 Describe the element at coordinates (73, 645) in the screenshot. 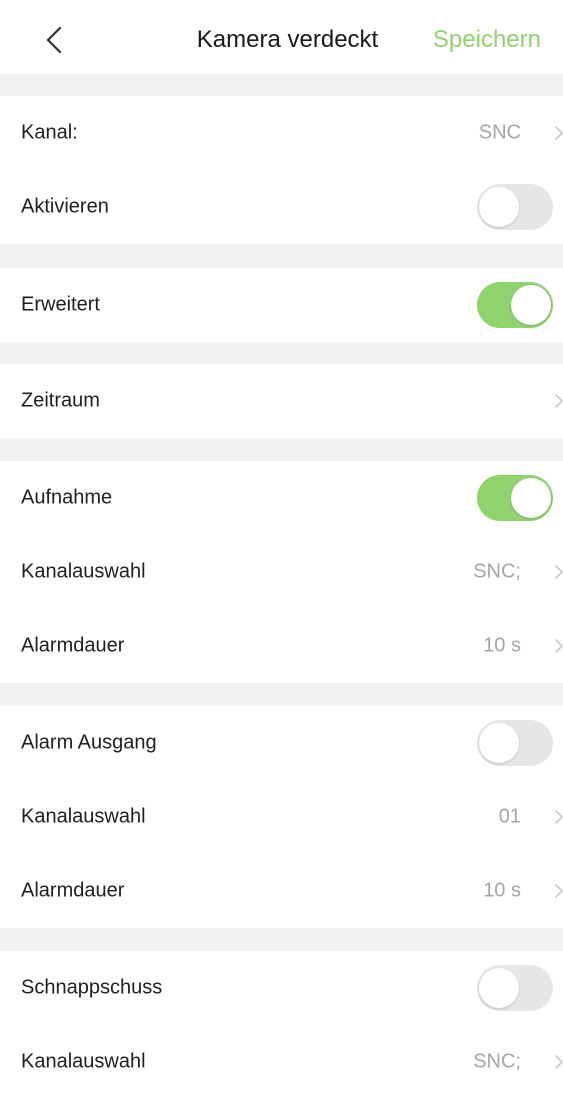

I see `recording-alarm-duration-label: Alarmdauer` at that location.